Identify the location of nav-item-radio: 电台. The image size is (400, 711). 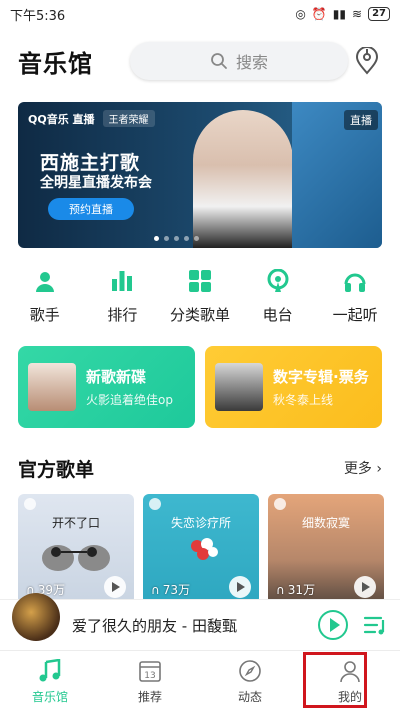
(278, 303).